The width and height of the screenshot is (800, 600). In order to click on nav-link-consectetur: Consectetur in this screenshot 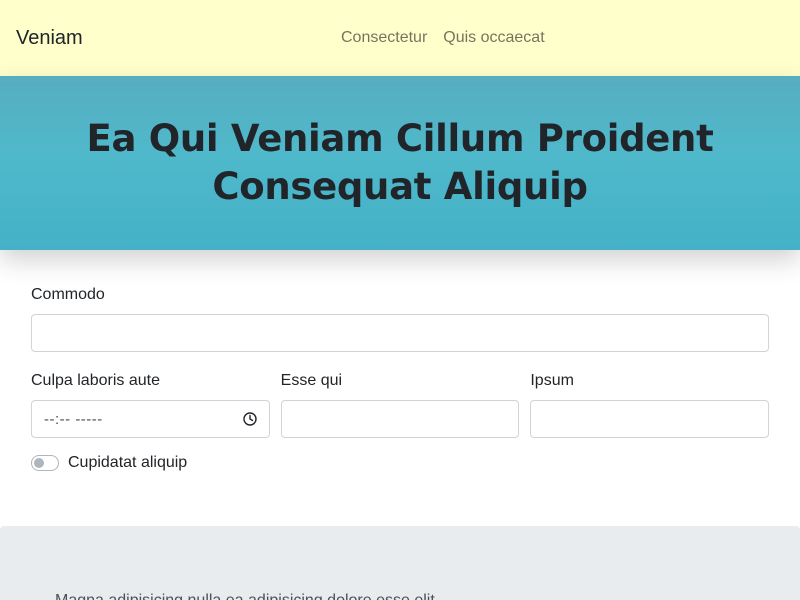, I will do `click(384, 38)`.